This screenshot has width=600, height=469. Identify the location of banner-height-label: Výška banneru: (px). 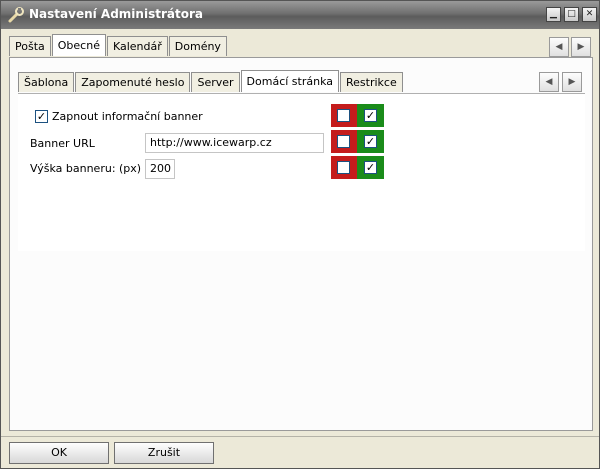
(86, 168).